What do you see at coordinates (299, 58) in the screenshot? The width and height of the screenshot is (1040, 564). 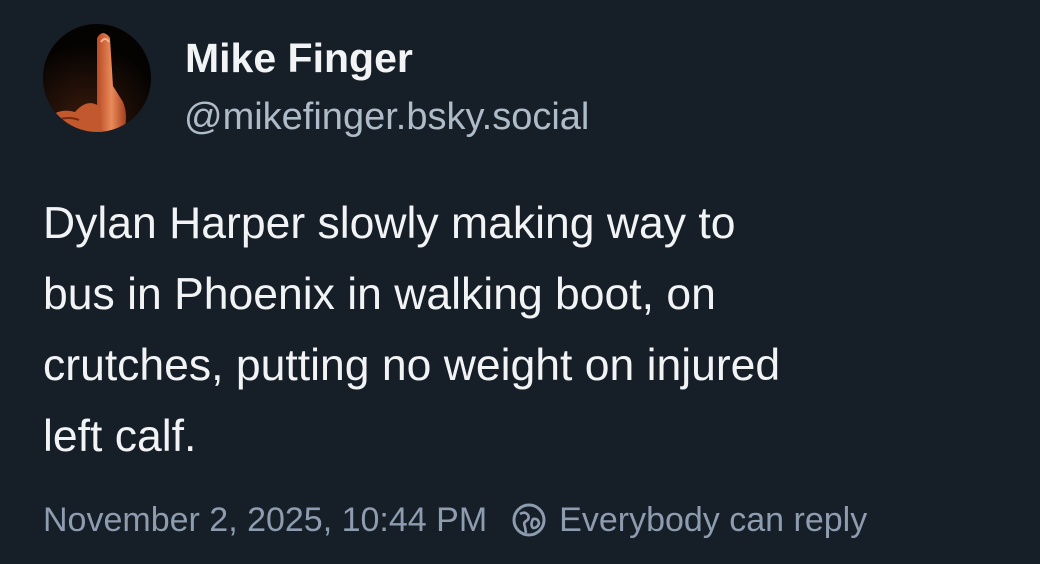 I see `author-display-name: Mike Finger` at bounding box center [299, 58].